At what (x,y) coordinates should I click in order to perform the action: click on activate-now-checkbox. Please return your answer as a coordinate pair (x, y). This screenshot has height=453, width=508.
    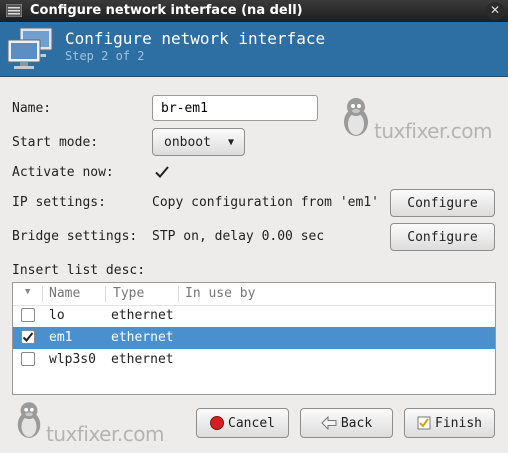
    Looking at the image, I should click on (162, 172).